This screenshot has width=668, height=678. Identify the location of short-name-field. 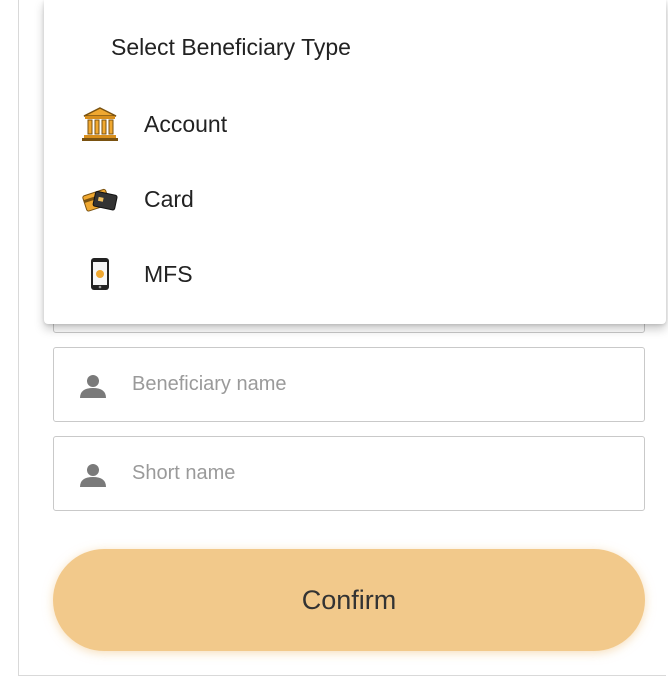
(349, 473).